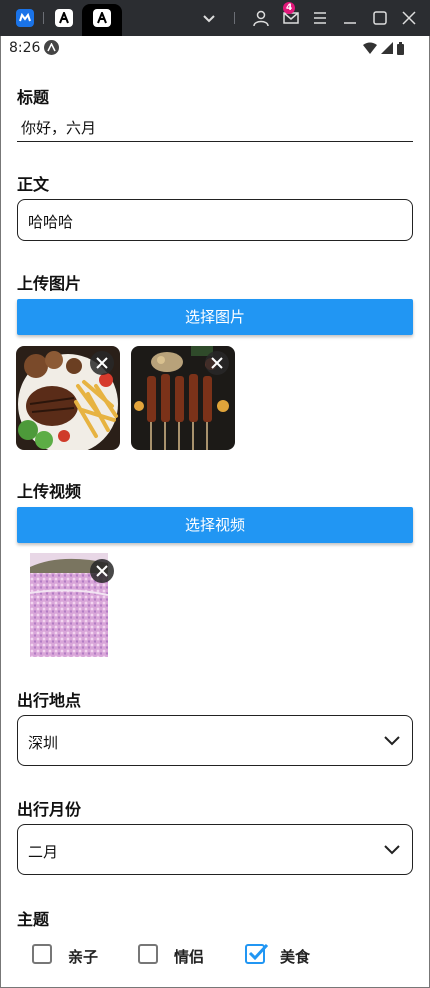 Image resolution: width=430 pixels, height=988 pixels. Describe the element at coordinates (215, 740) in the screenshot. I see `location-select: 深圳` at that location.